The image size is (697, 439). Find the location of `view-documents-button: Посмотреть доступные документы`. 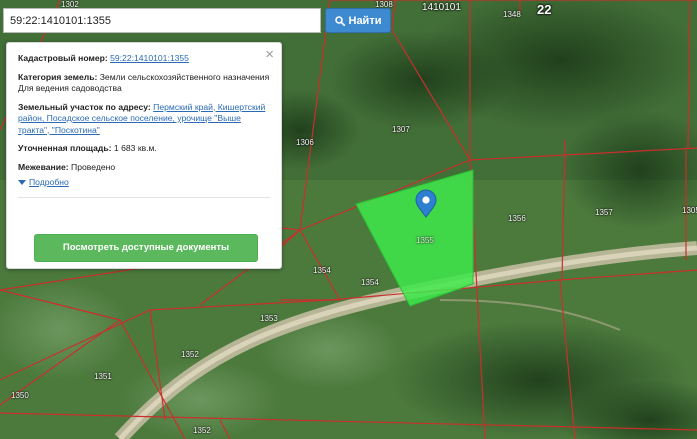

view-documents-button: Посмотреть доступные документы is located at coordinates (146, 248).